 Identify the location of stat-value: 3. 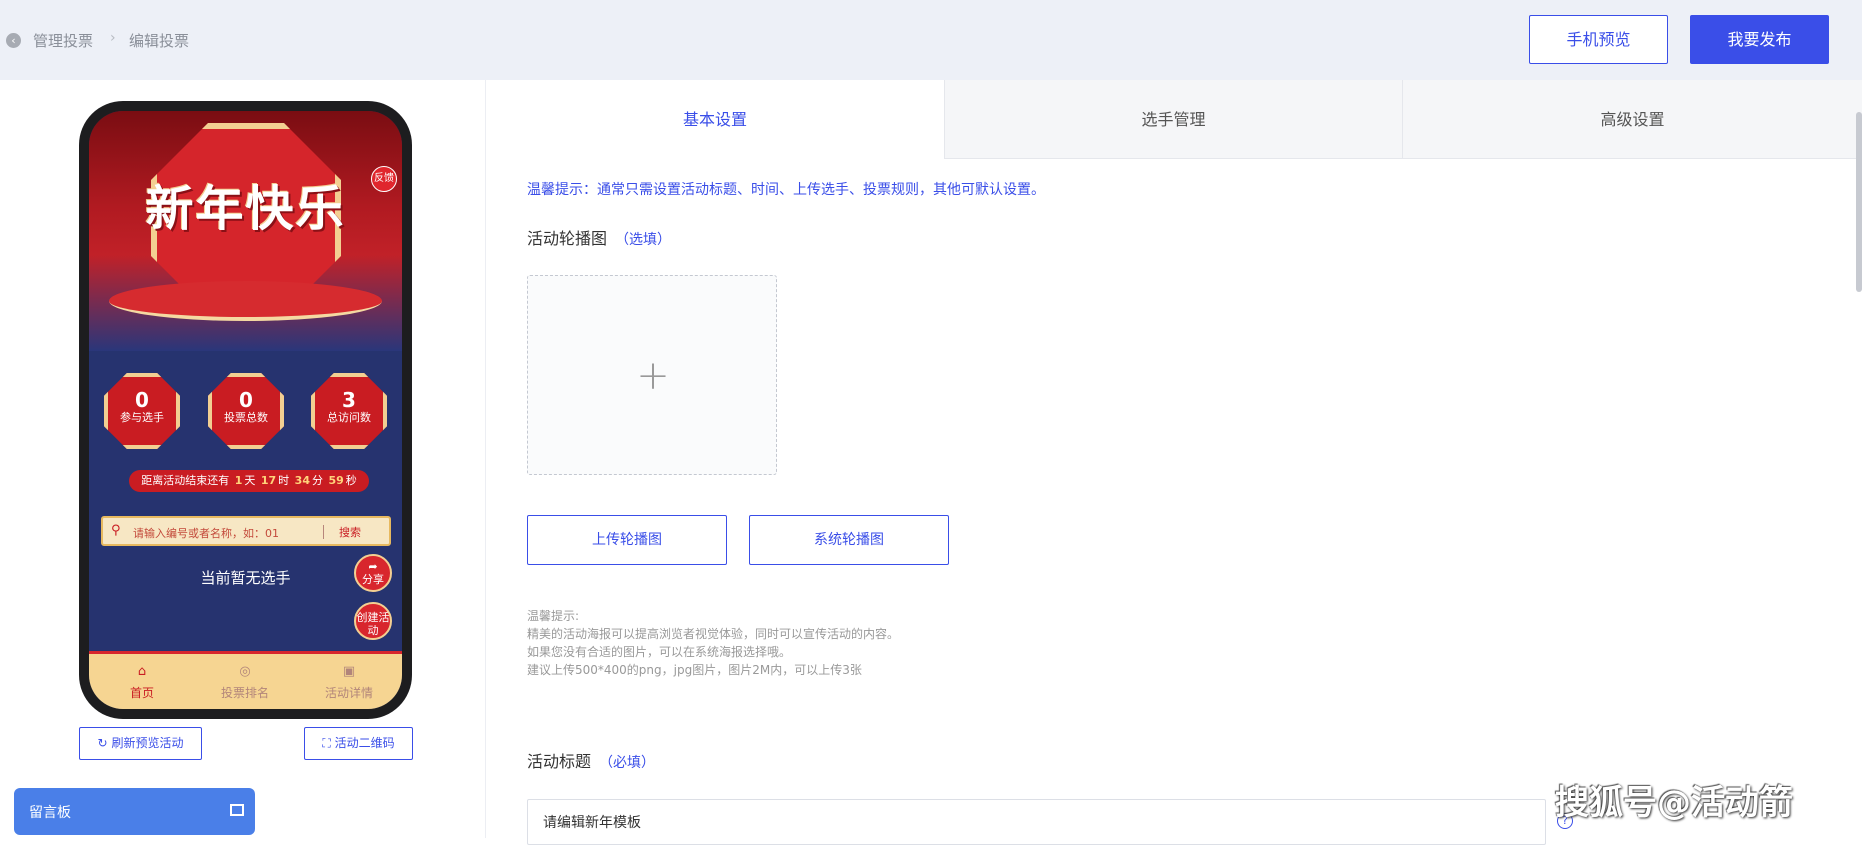
(349, 400).